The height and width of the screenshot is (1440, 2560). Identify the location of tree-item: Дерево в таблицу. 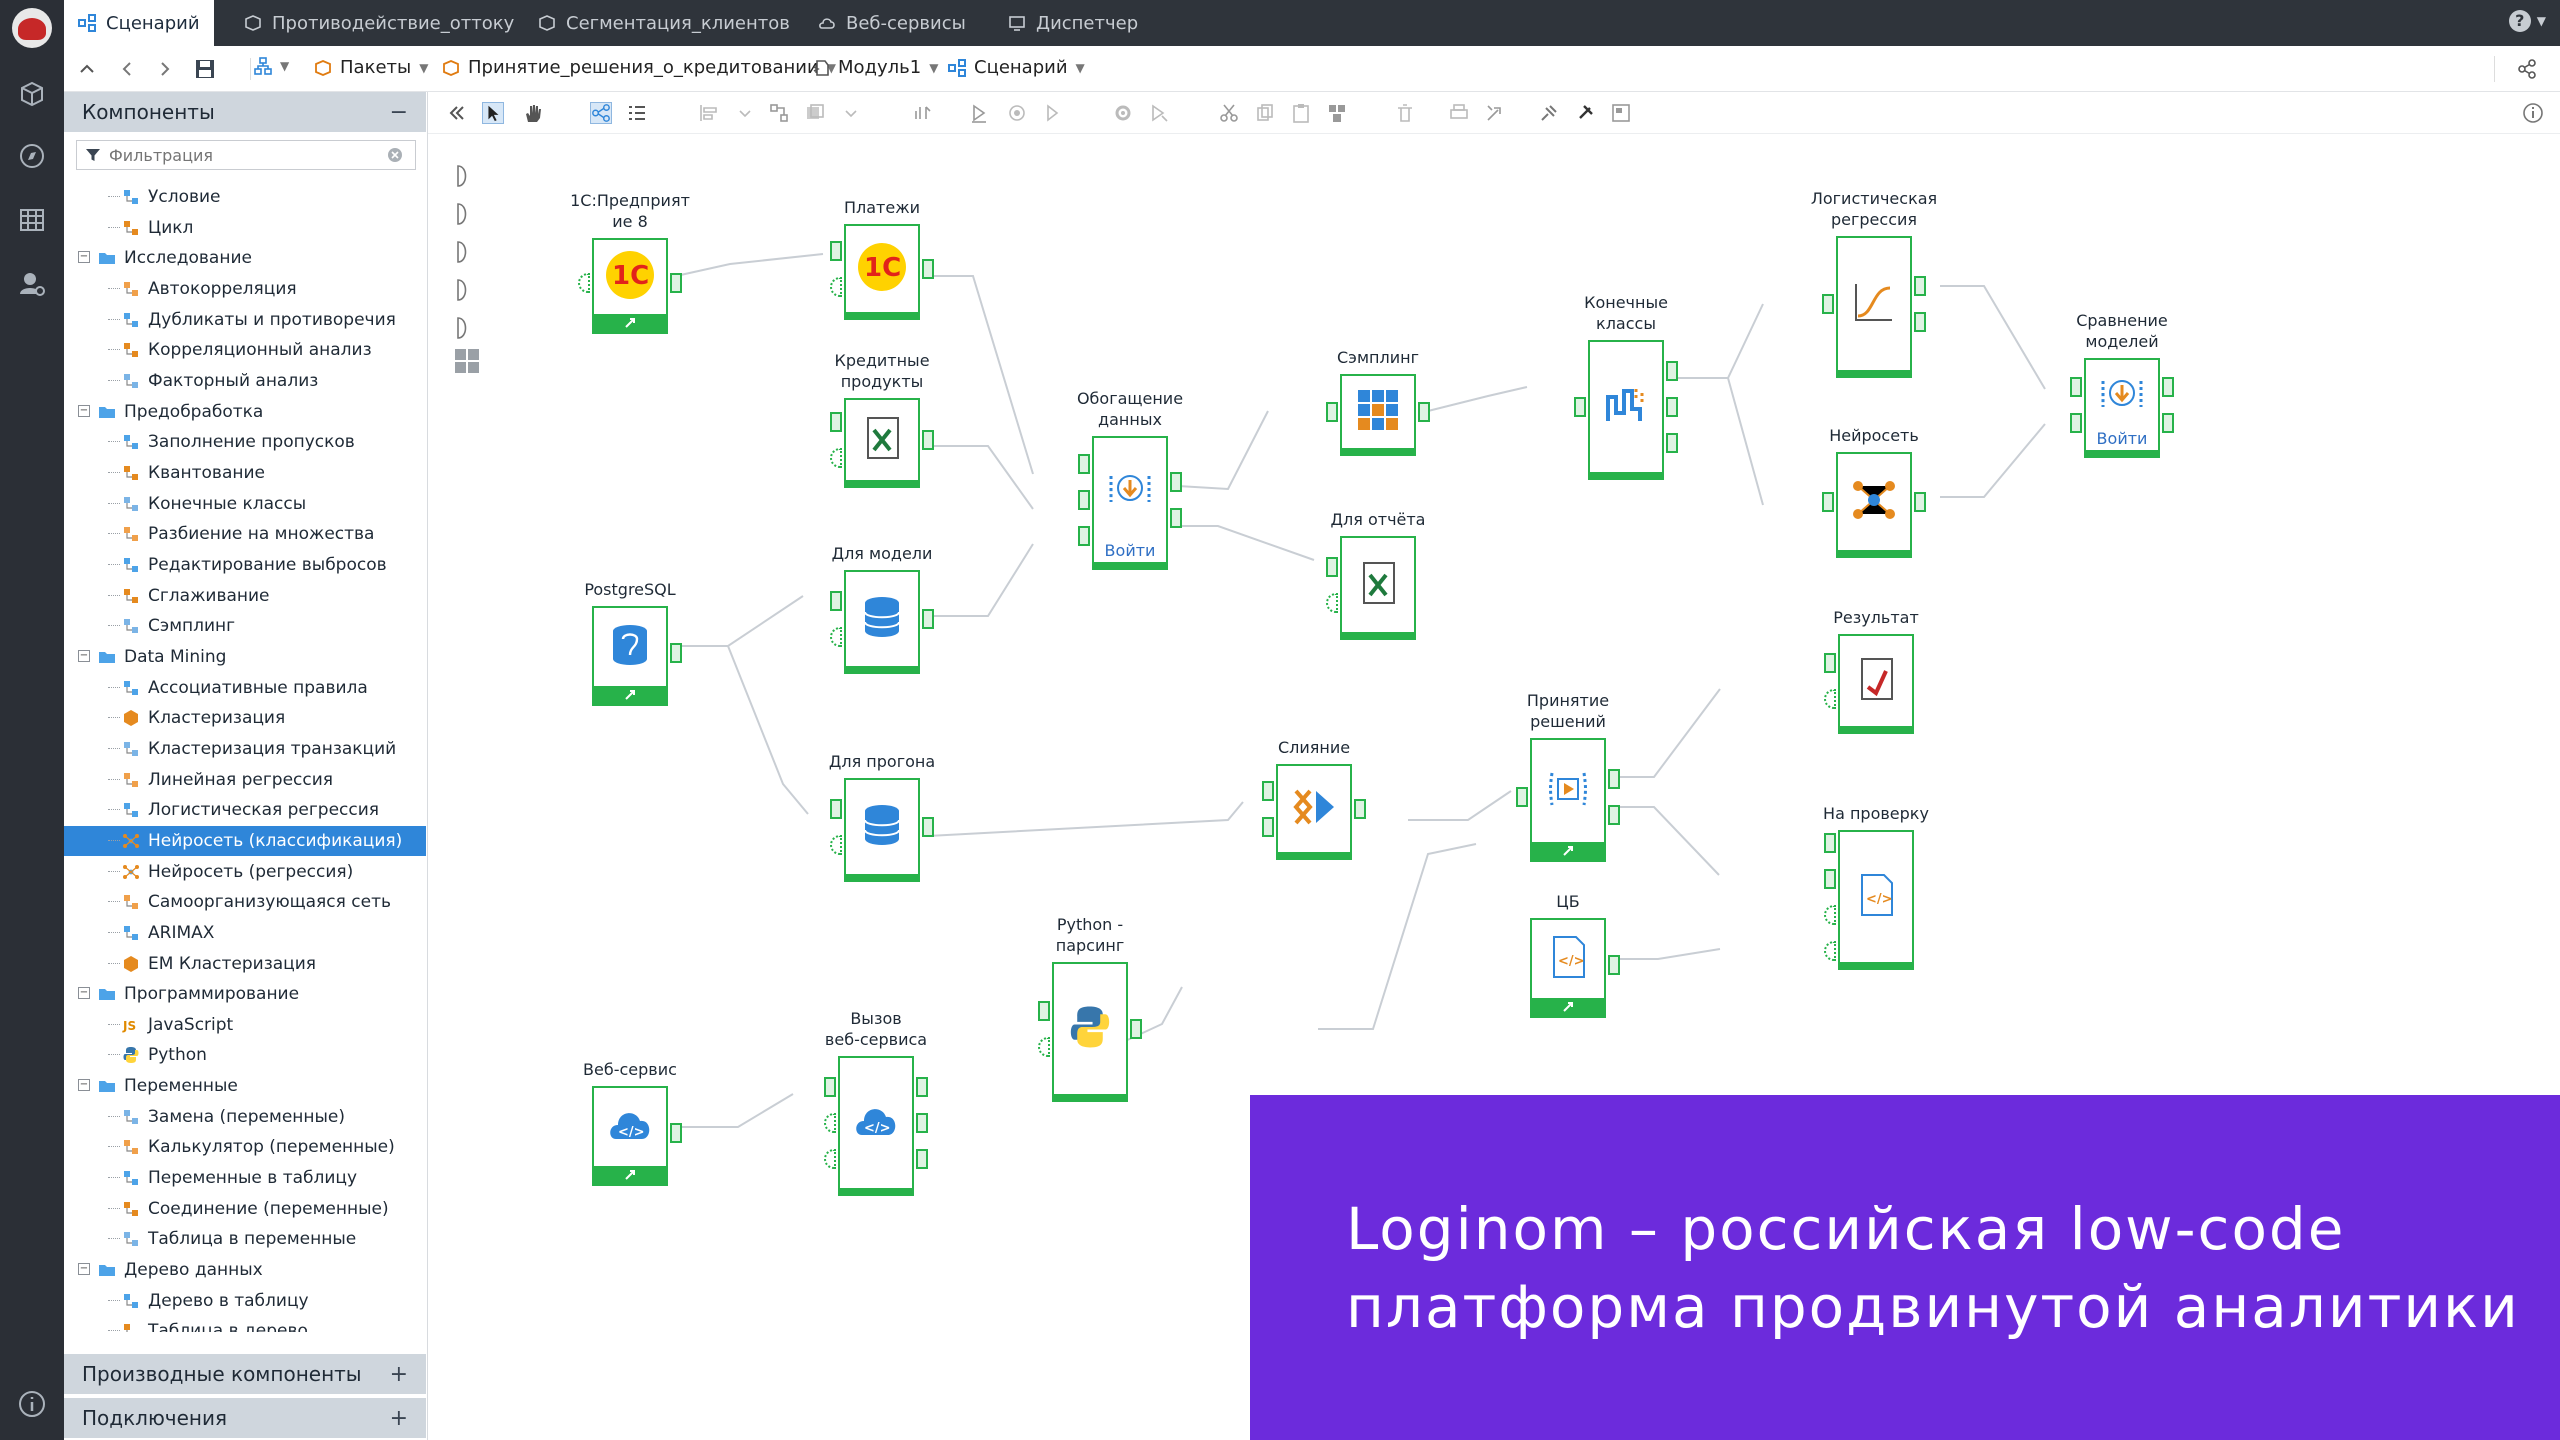
(245, 1301).